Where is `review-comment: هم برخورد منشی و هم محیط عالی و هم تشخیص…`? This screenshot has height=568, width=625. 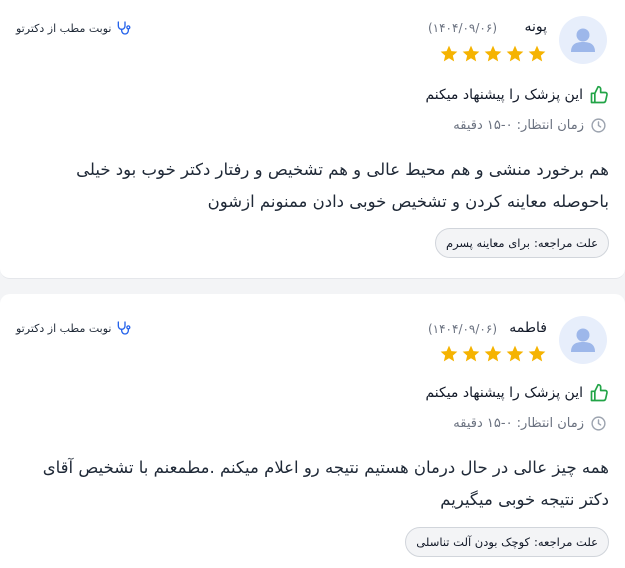
review-comment: هم برخورد منشی و هم محیط عالی و هم تشخیص… is located at coordinates (342, 185).